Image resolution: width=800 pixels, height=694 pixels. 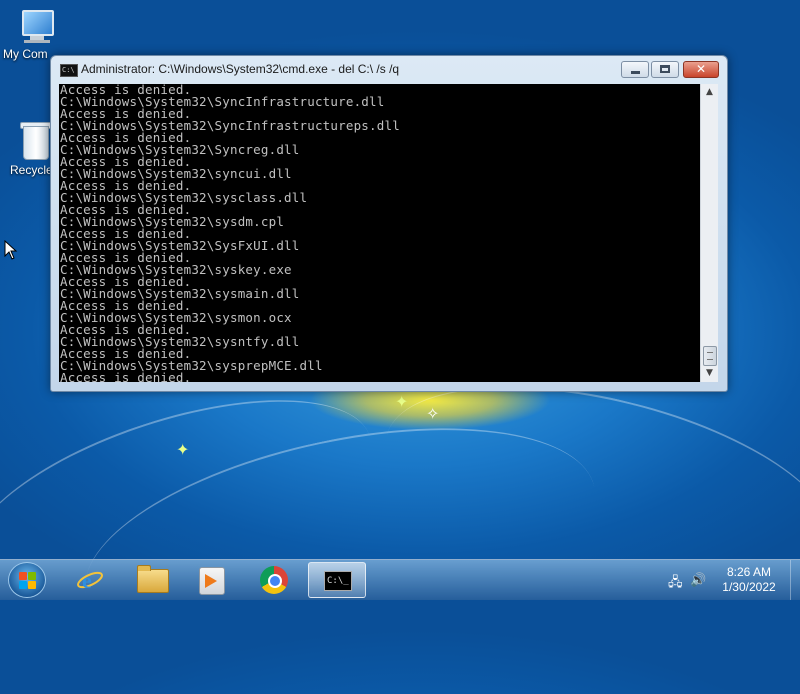 I want to click on internet-explorer-icon: e, so click(x=90, y=580).